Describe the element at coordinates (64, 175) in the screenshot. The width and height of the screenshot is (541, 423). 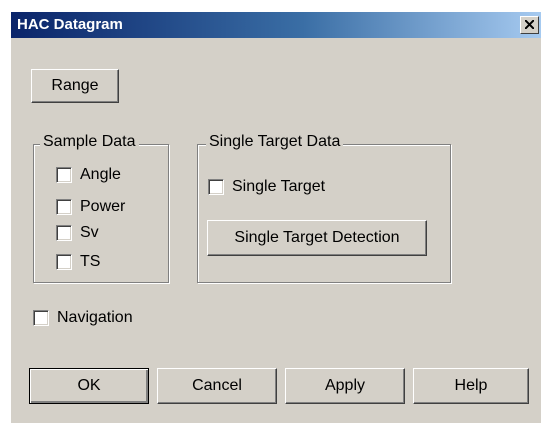
I see `angle-checkbox` at that location.